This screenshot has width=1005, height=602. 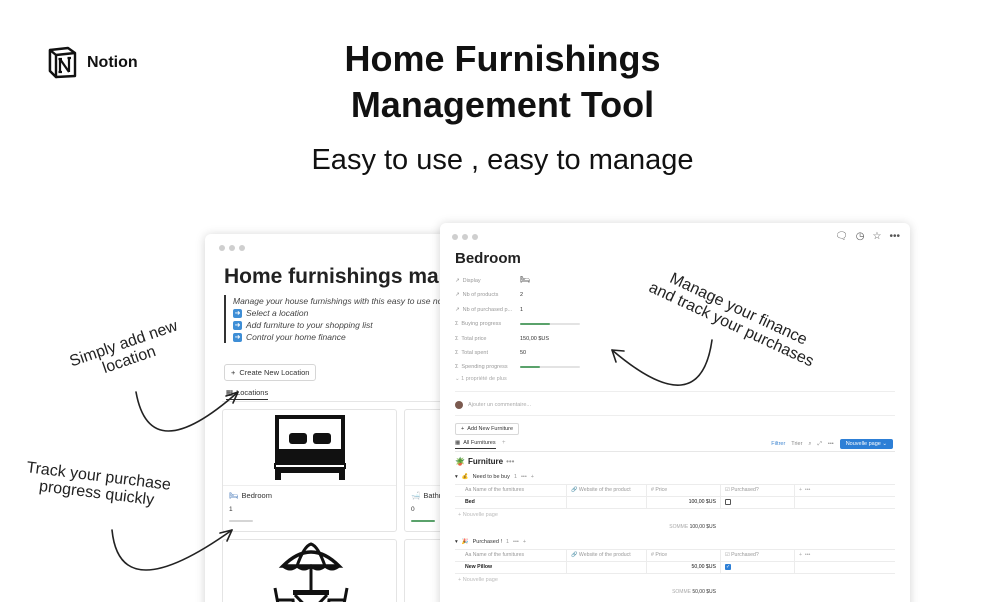 What do you see at coordinates (465, 477) in the screenshot?
I see `coin-emoji-icon: 💰` at bounding box center [465, 477].